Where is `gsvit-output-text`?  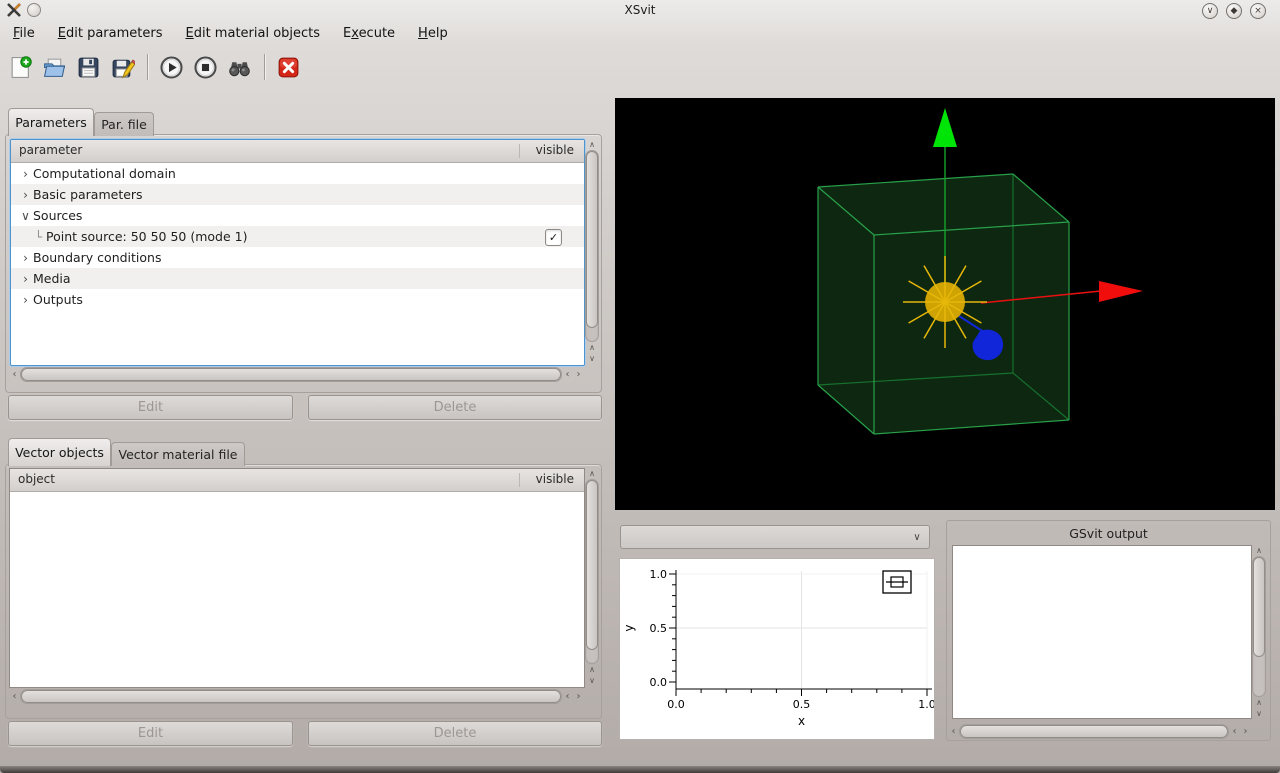 gsvit-output-text is located at coordinates (1102, 632).